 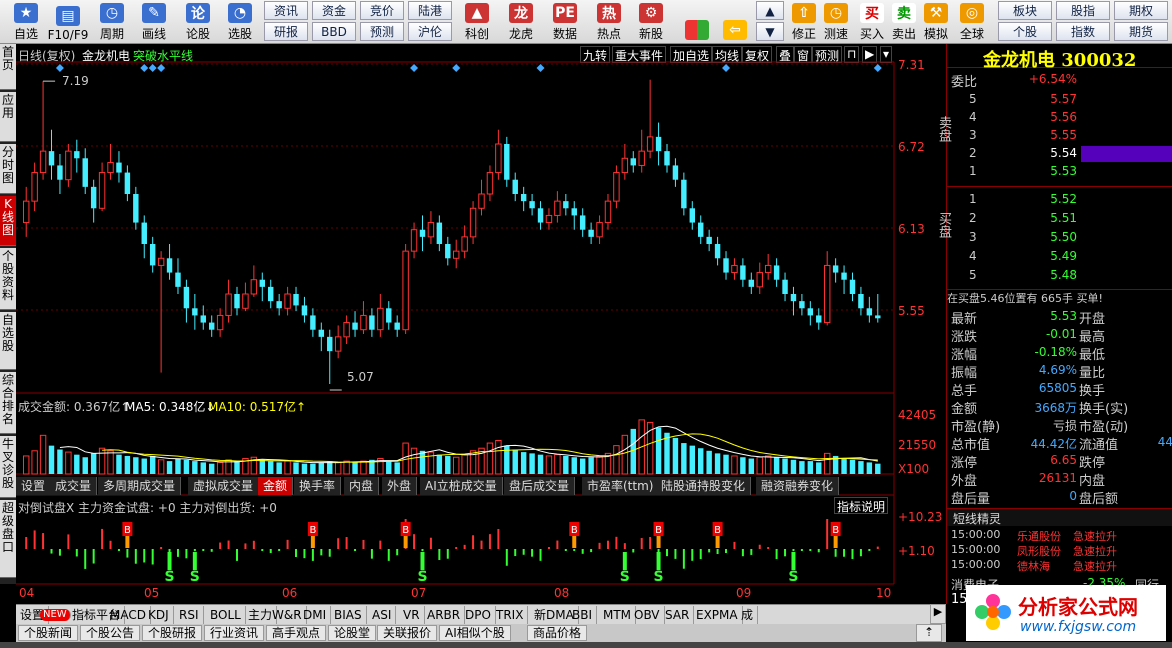 What do you see at coordinates (234, 633) in the screenshot?
I see `news-tab: 行业资讯` at bounding box center [234, 633].